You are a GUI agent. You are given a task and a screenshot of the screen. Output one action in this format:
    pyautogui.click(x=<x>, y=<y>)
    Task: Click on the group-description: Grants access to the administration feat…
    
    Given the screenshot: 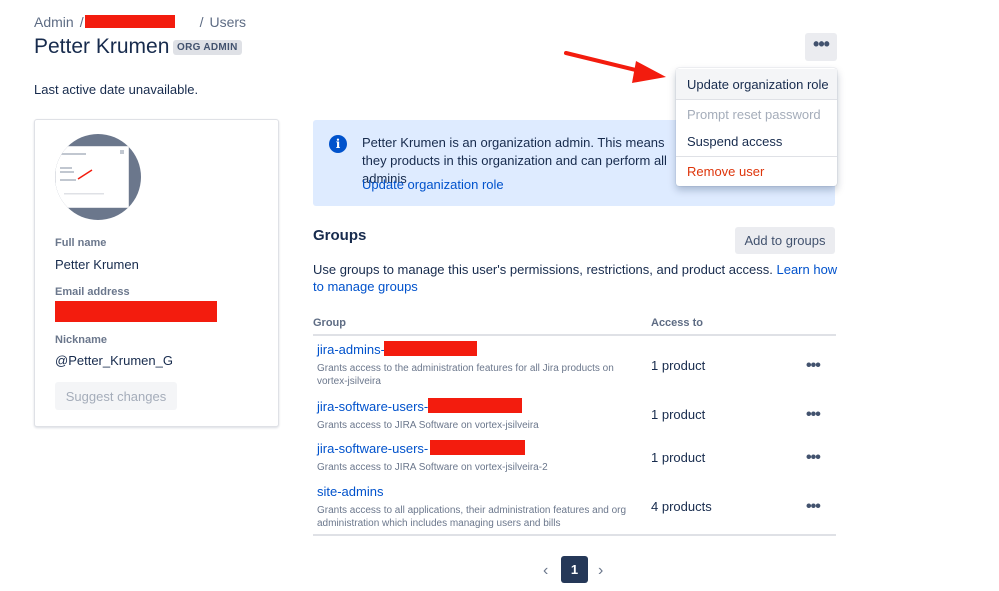 What is the action you would take?
    pyautogui.click(x=465, y=375)
    